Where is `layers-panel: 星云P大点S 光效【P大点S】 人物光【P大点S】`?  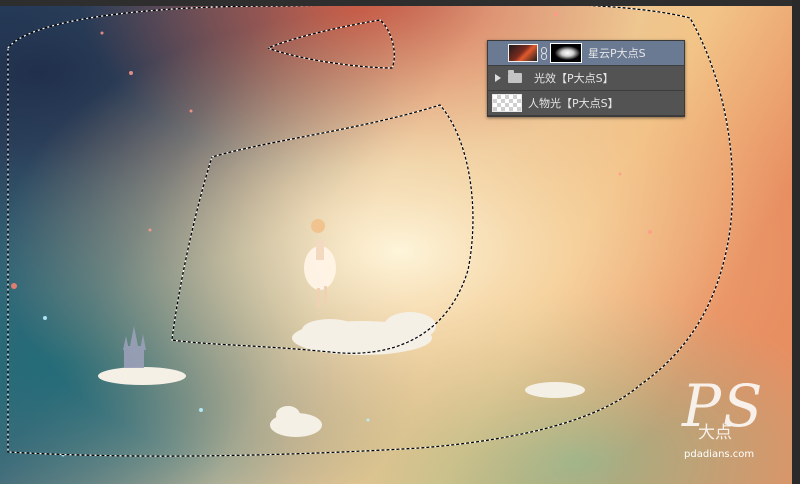
layers-panel: 星云P大点S 光效【P大点S】 人物光【P大点S】 is located at coordinates (586, 78).